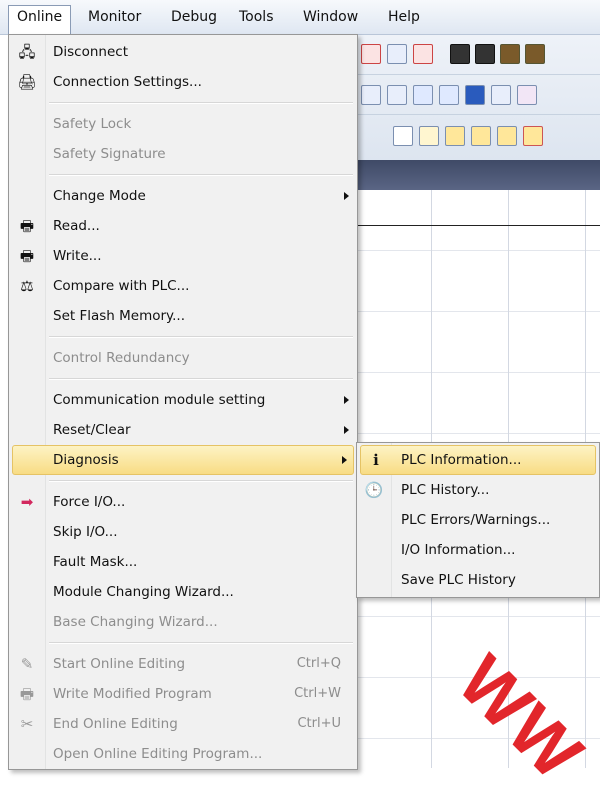 This screenshot has height=797, width=600. I want to click on start-online-editing-icon: ✎, so click(27, 664).